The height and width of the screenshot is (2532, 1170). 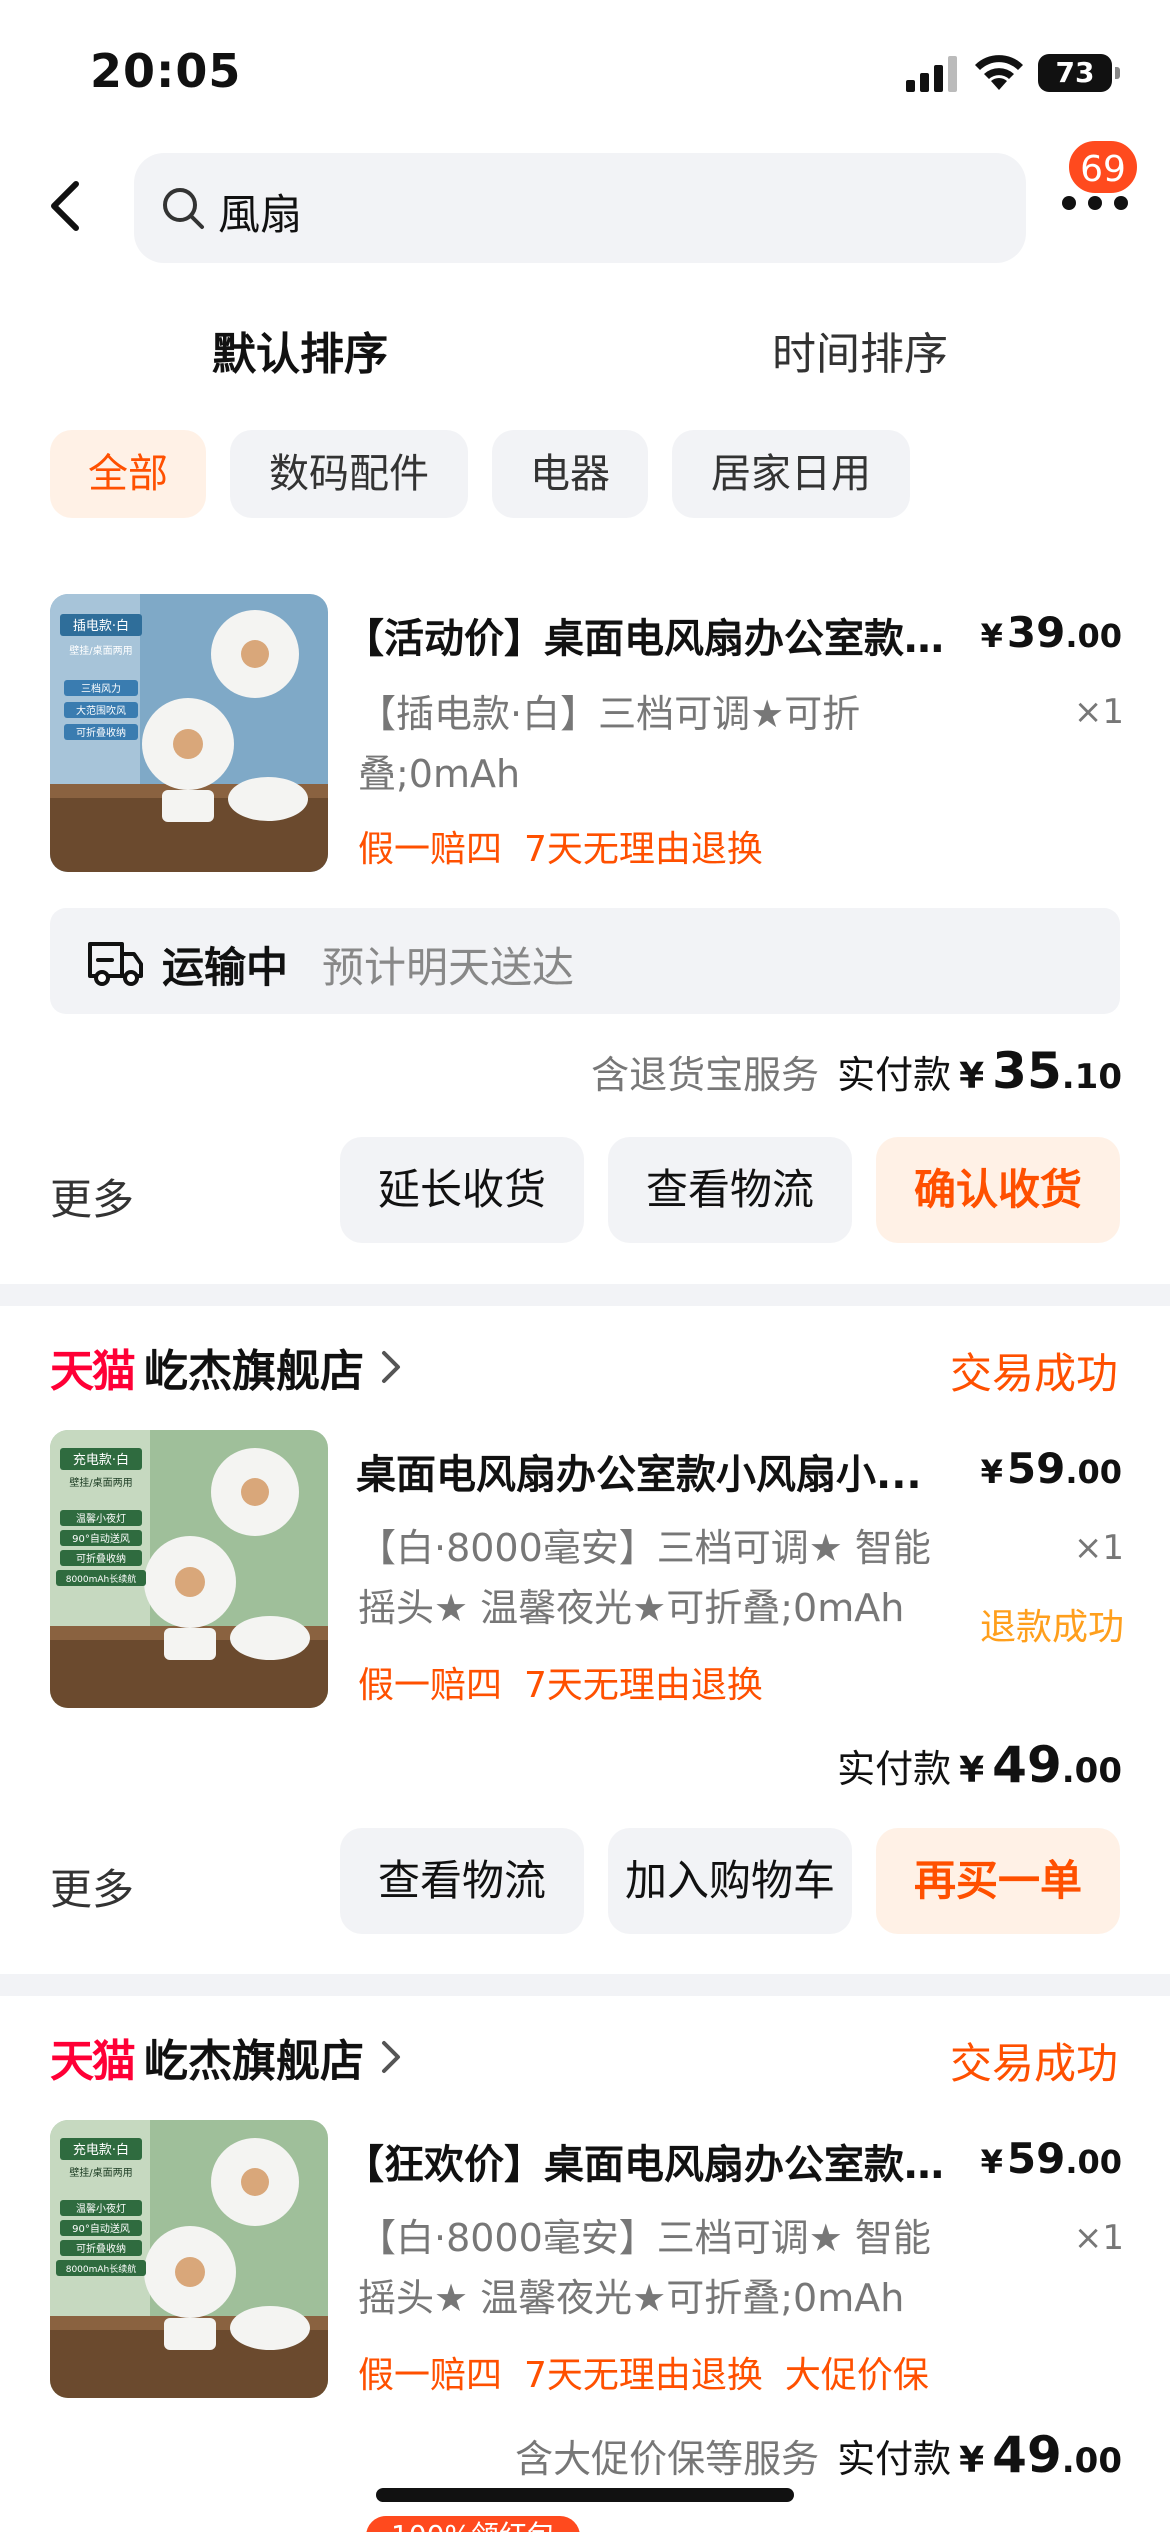 What do you see at coordinates (705, 1075) in the screenshot?
I see `service-note: 含退货宝服务` at bounding box center [705, 1075].